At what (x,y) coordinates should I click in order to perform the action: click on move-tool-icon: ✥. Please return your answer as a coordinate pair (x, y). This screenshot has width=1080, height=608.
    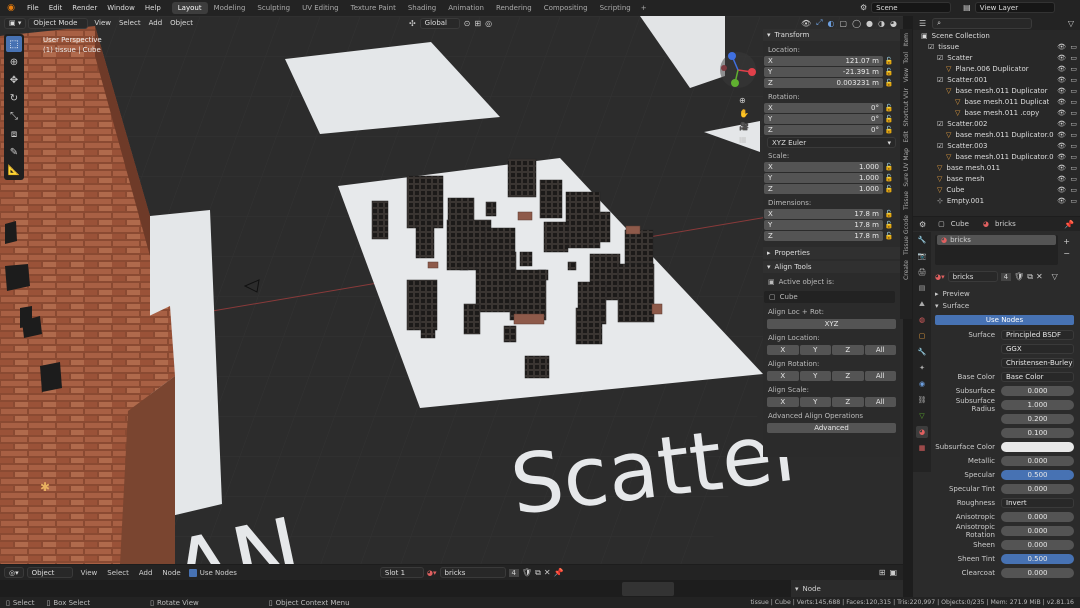
    Looking at the image, I should click on (14, 80).